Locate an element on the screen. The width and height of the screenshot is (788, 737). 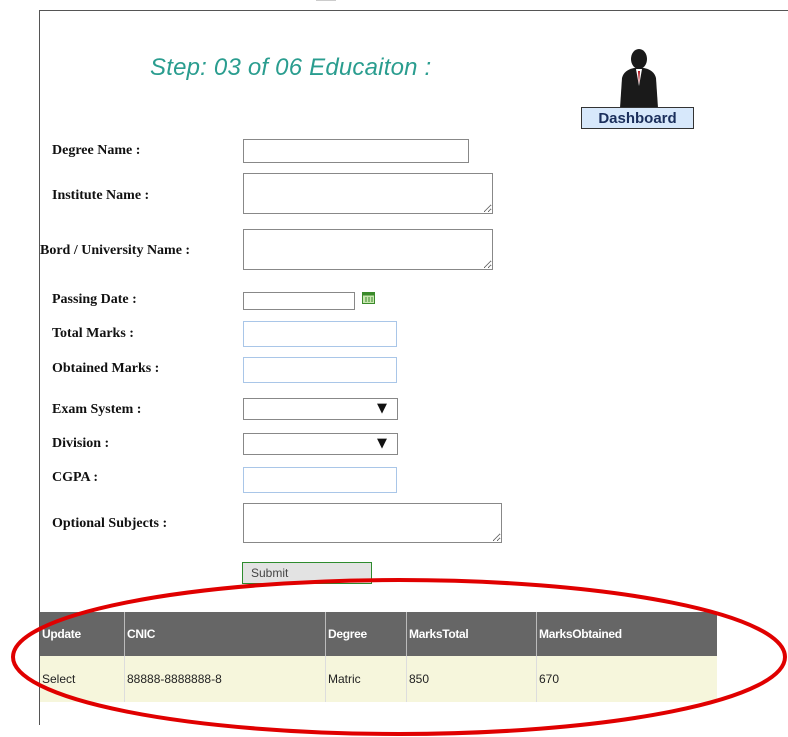
submit-button: Submit is located at coordinates (307, 573).